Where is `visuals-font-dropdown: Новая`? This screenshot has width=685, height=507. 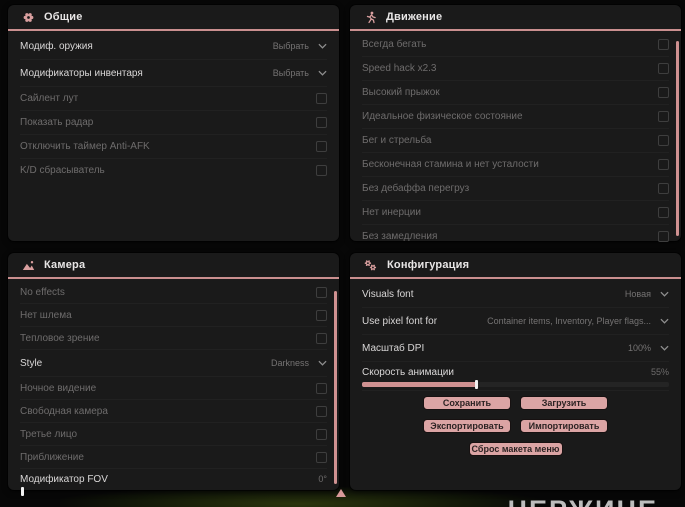
visuals-font-dropdown: Новая is located at coordinates (647, 294).